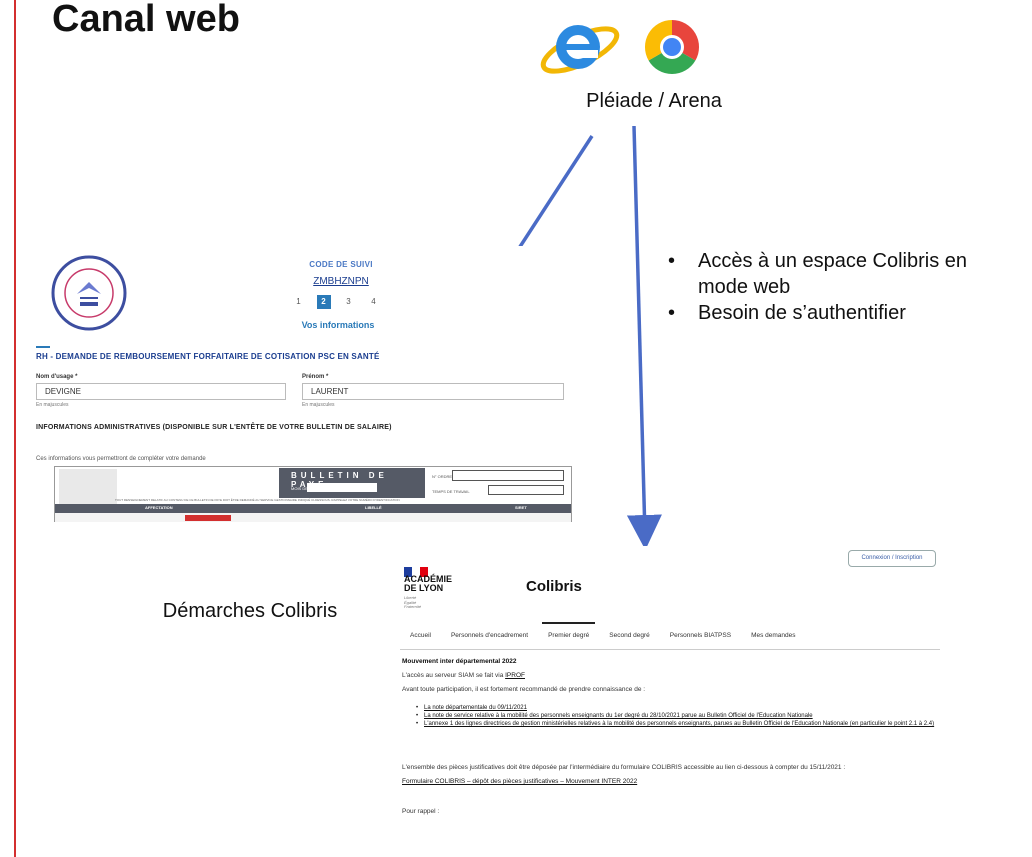  What do you see at coordinates (374, 302) in the screenshot?
I see `step-4: 4` at bounding box center [374, 302].